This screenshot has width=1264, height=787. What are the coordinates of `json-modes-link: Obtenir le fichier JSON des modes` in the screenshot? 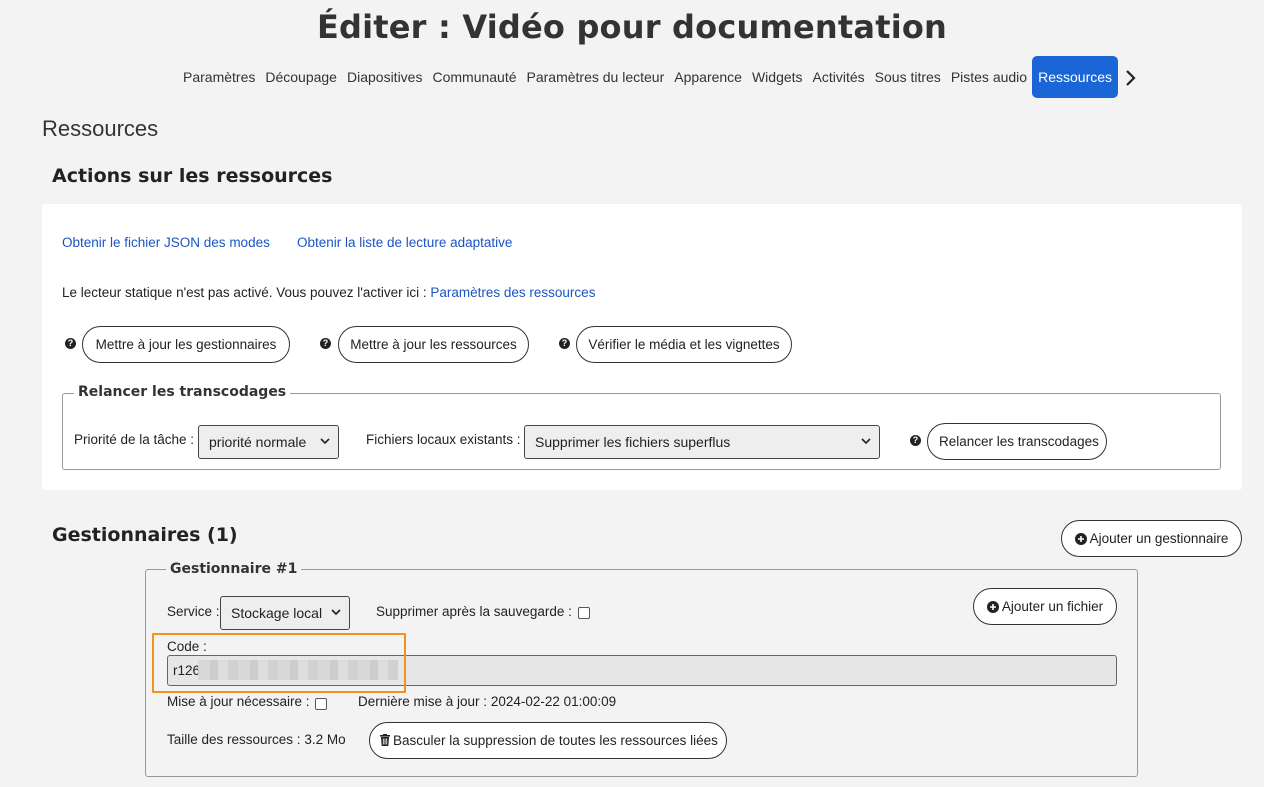 It's located at (166, 242).